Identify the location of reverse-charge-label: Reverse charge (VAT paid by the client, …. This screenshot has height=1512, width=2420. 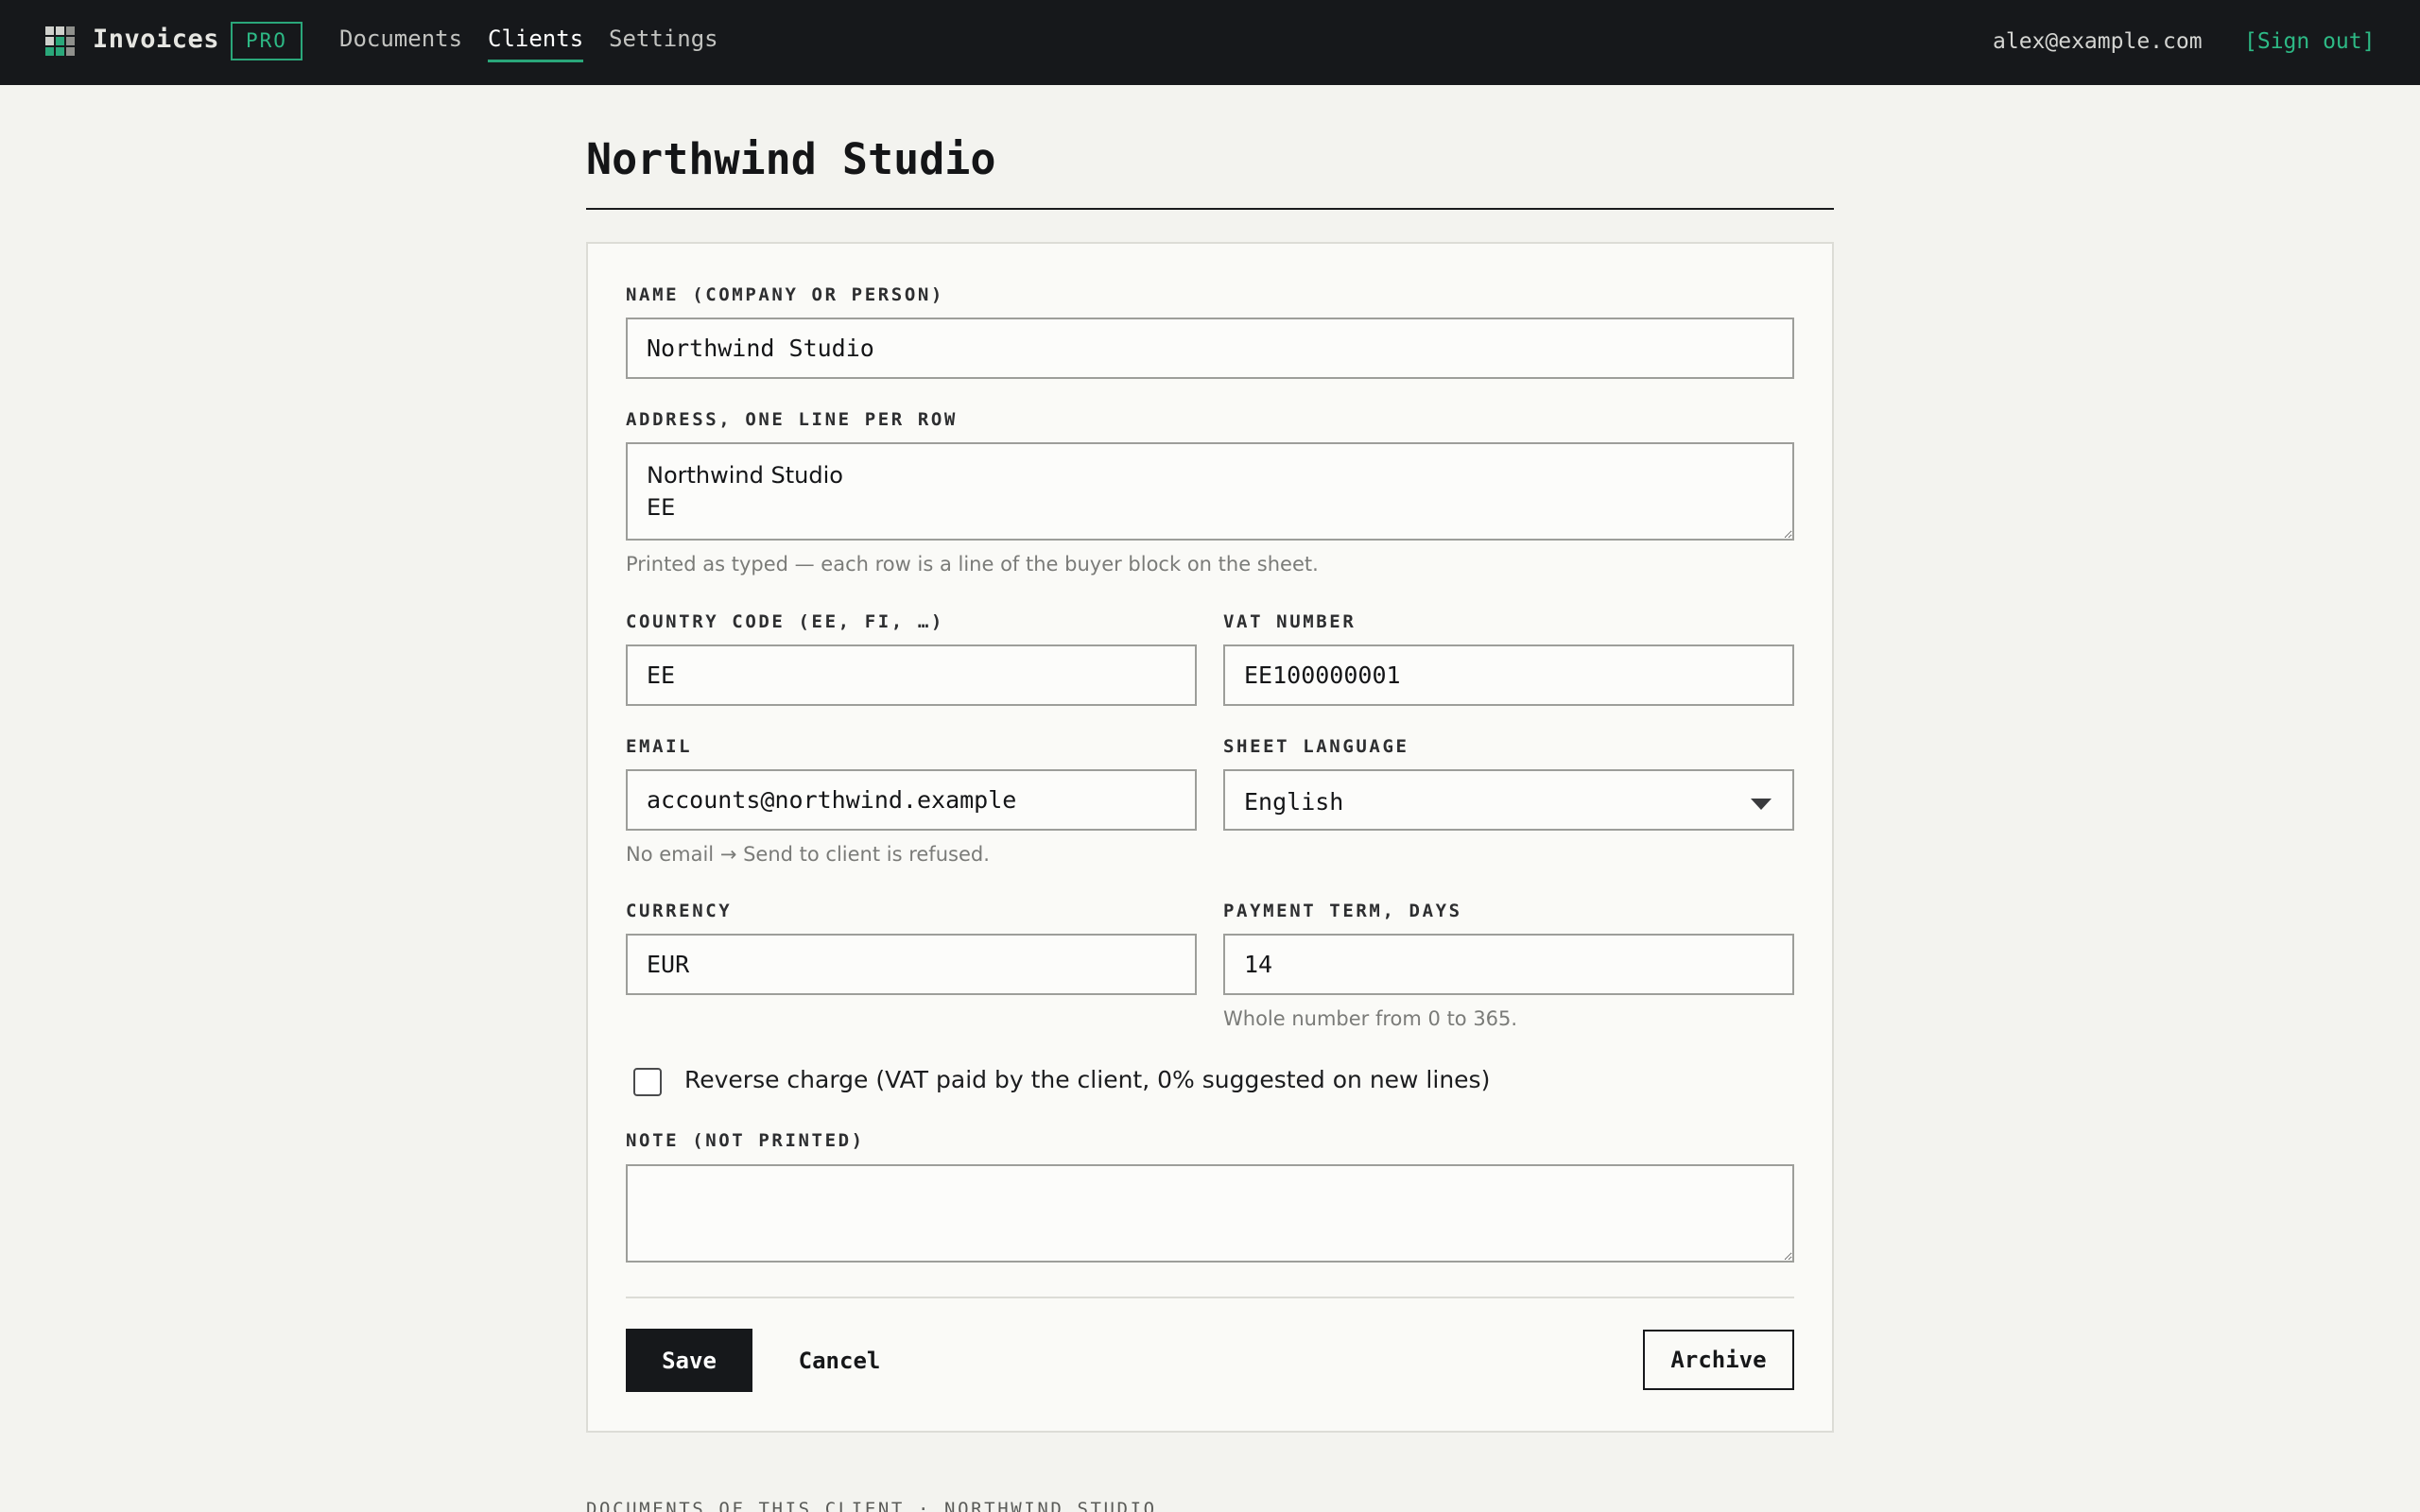
(1087, 1079).